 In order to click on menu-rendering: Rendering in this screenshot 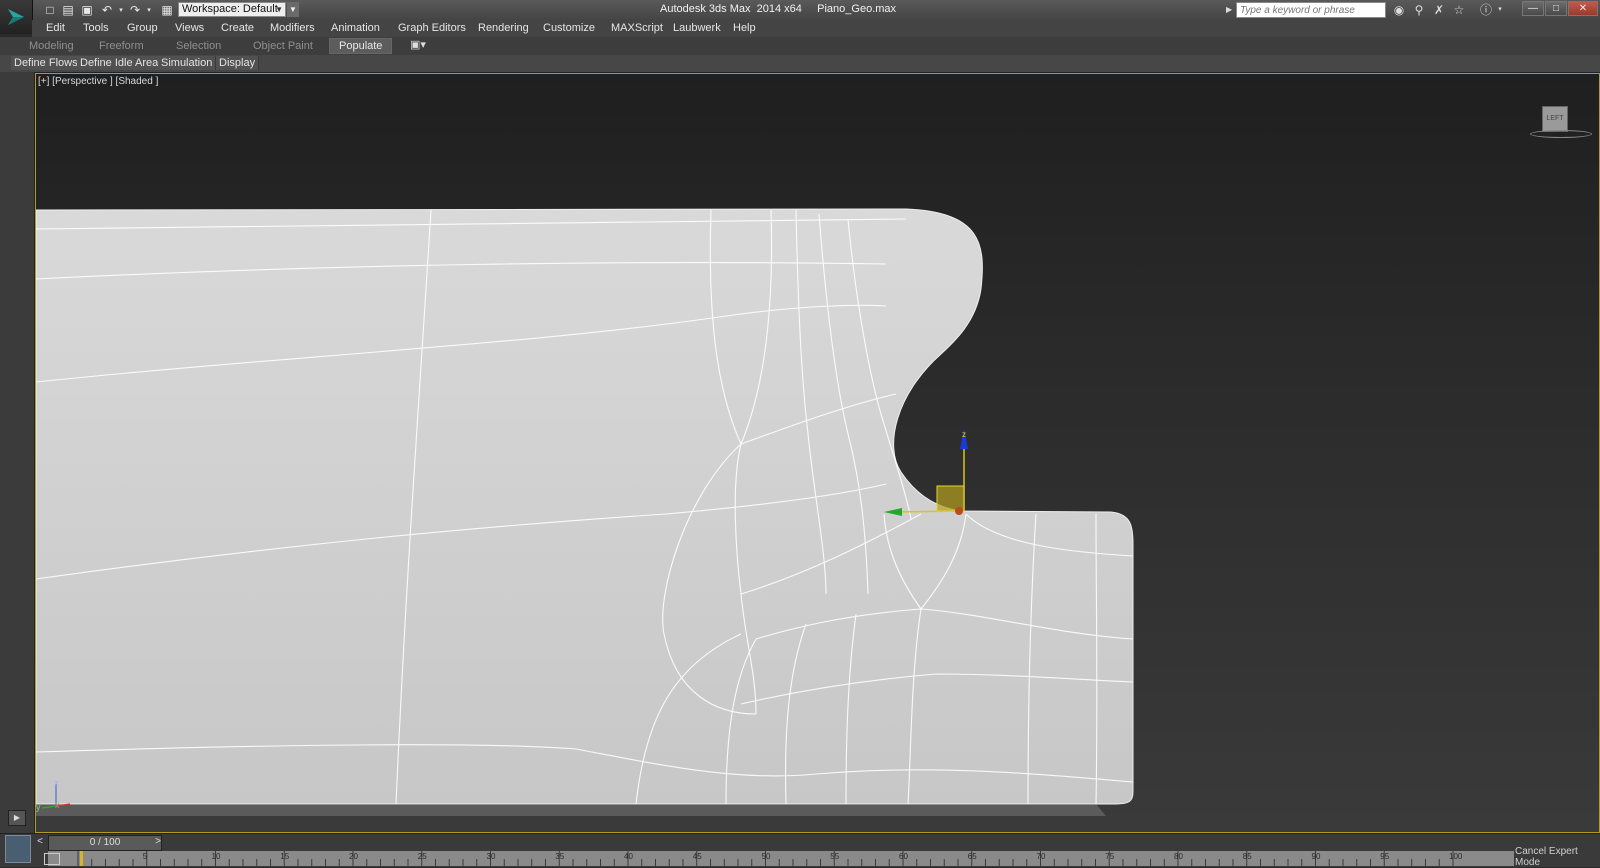, I will do `click(503, 28)`.